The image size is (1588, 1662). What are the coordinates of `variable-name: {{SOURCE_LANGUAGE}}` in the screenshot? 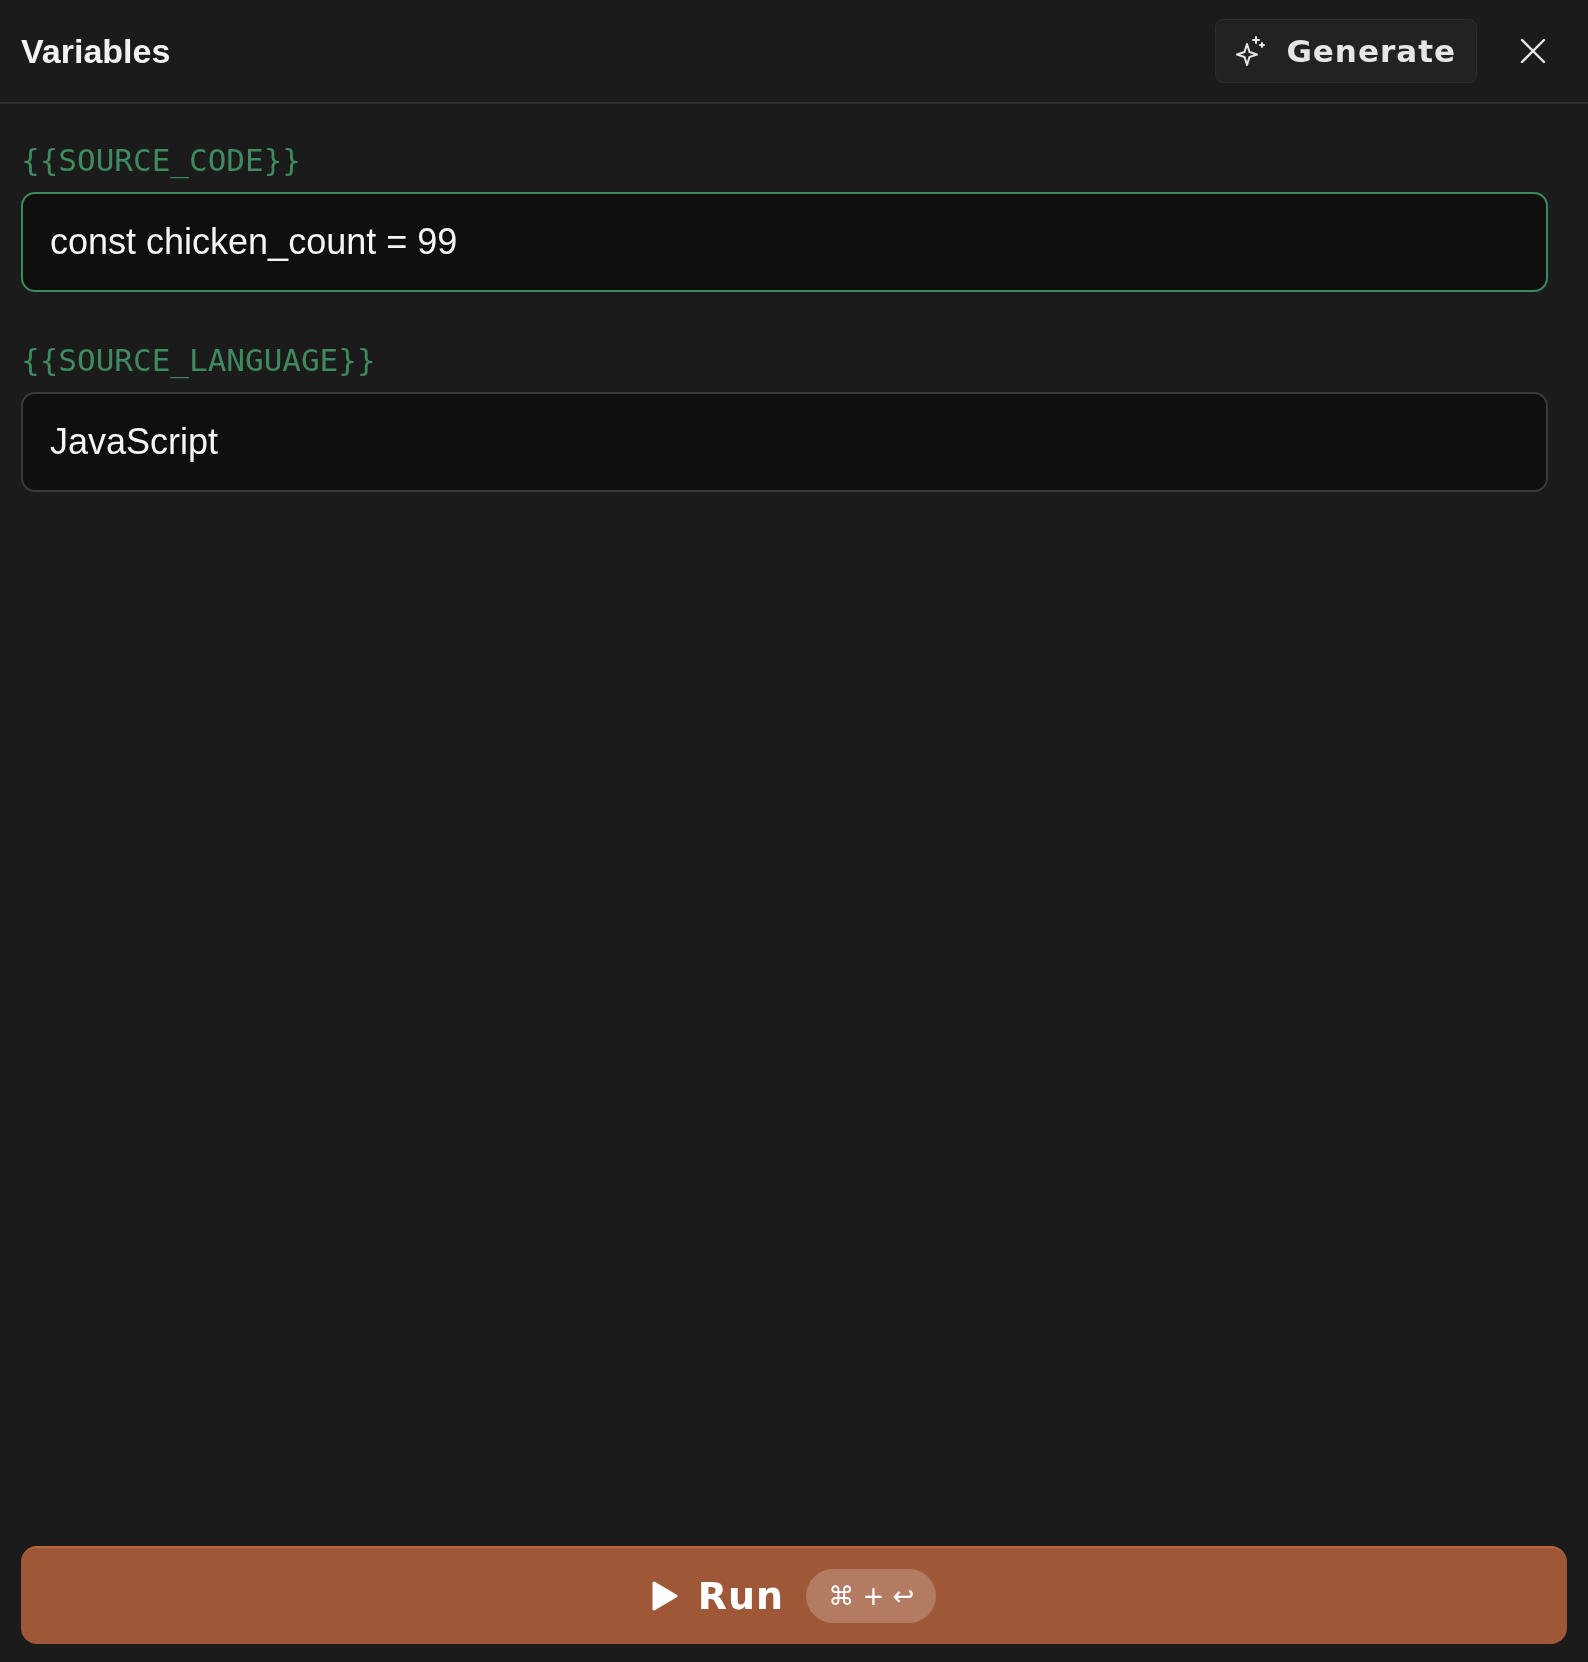 It's located at (199, 360).